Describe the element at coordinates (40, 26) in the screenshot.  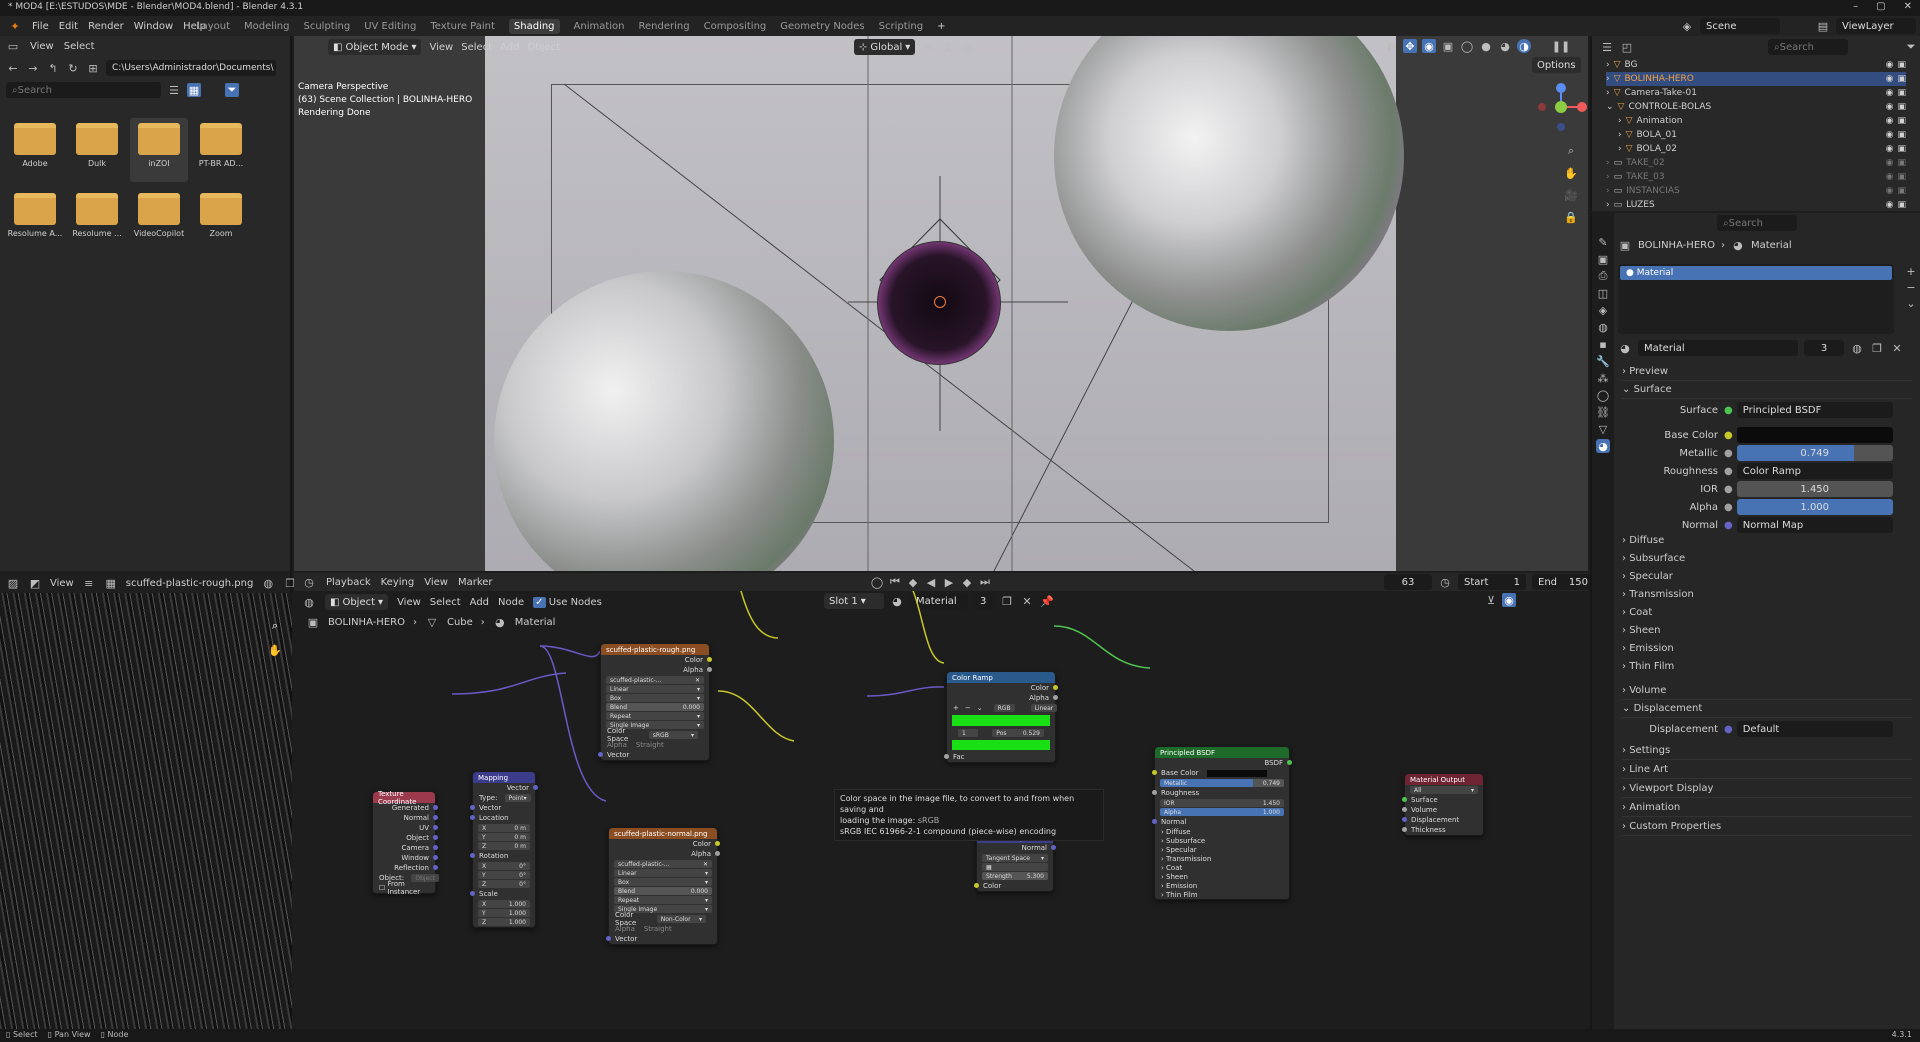
I see `menu-file: File` at that location.